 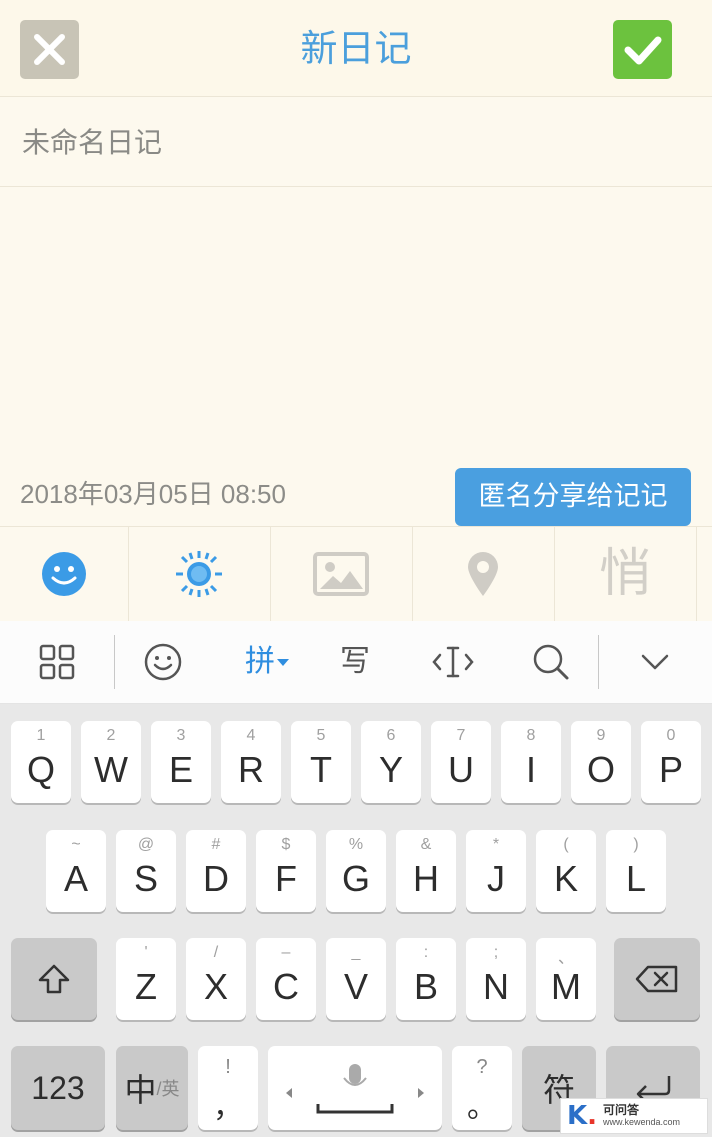 I want to click on ime-collapse-button, so click(x=655, y=662).